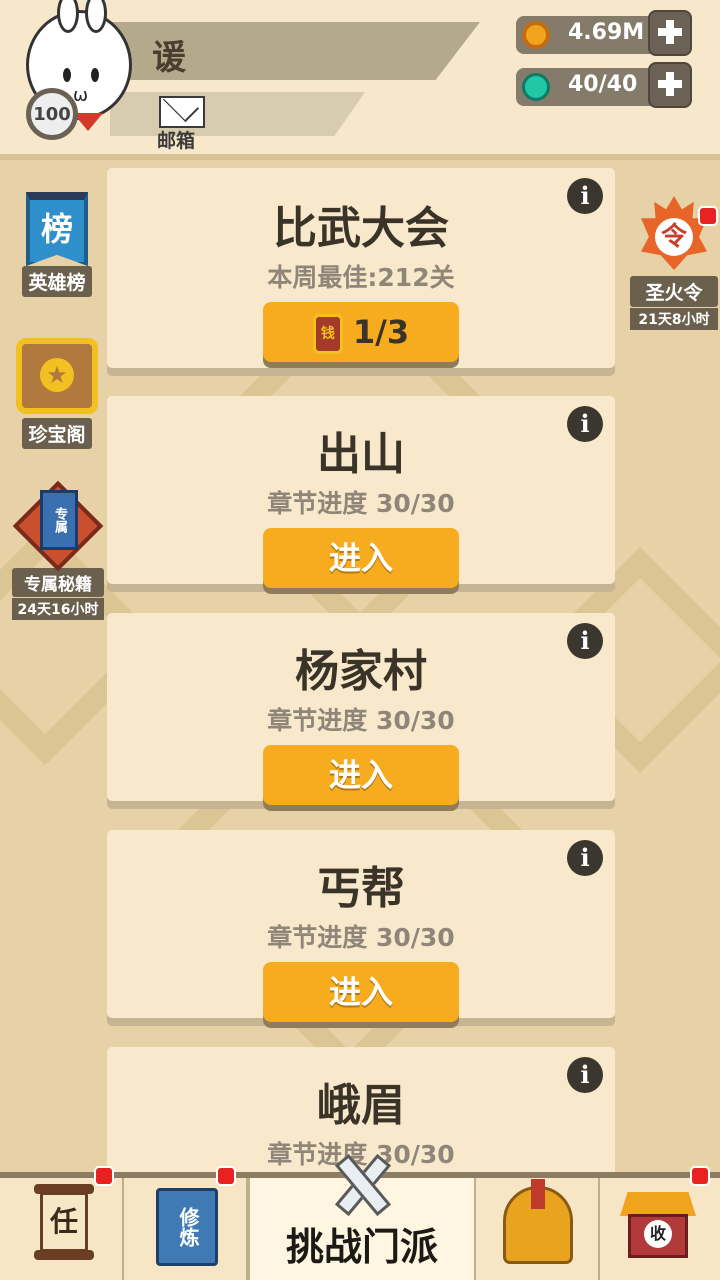  What do you see at coordinates (327, 334) in the screenshot?
I see `ticket-icon: 钱` at bounding box center [327, 334].